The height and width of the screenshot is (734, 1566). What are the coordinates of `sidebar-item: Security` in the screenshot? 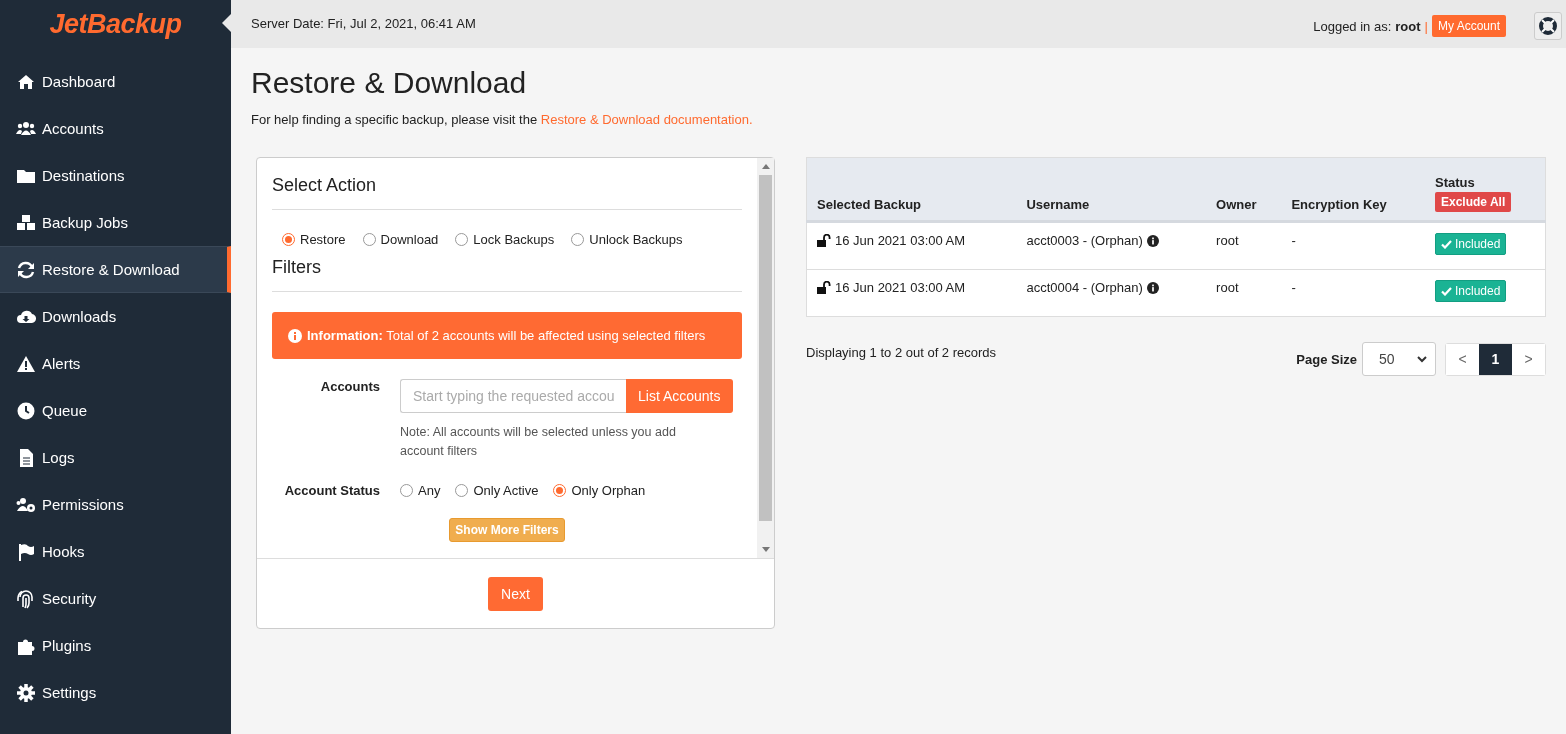 It's located at (115, 598).